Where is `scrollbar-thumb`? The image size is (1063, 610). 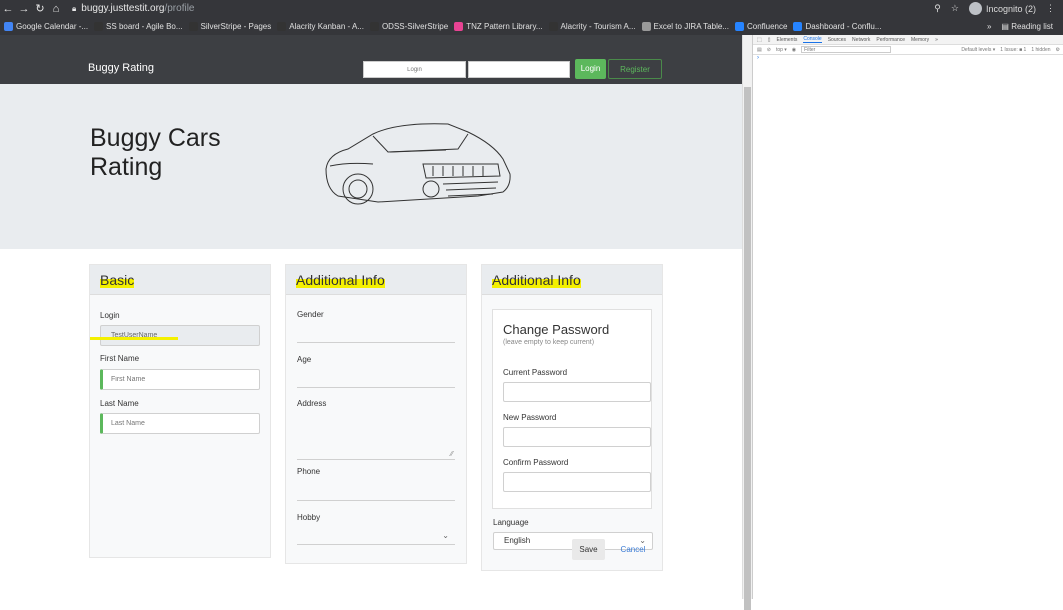
scrollbar-thumb is located at coordinates (747, 348).